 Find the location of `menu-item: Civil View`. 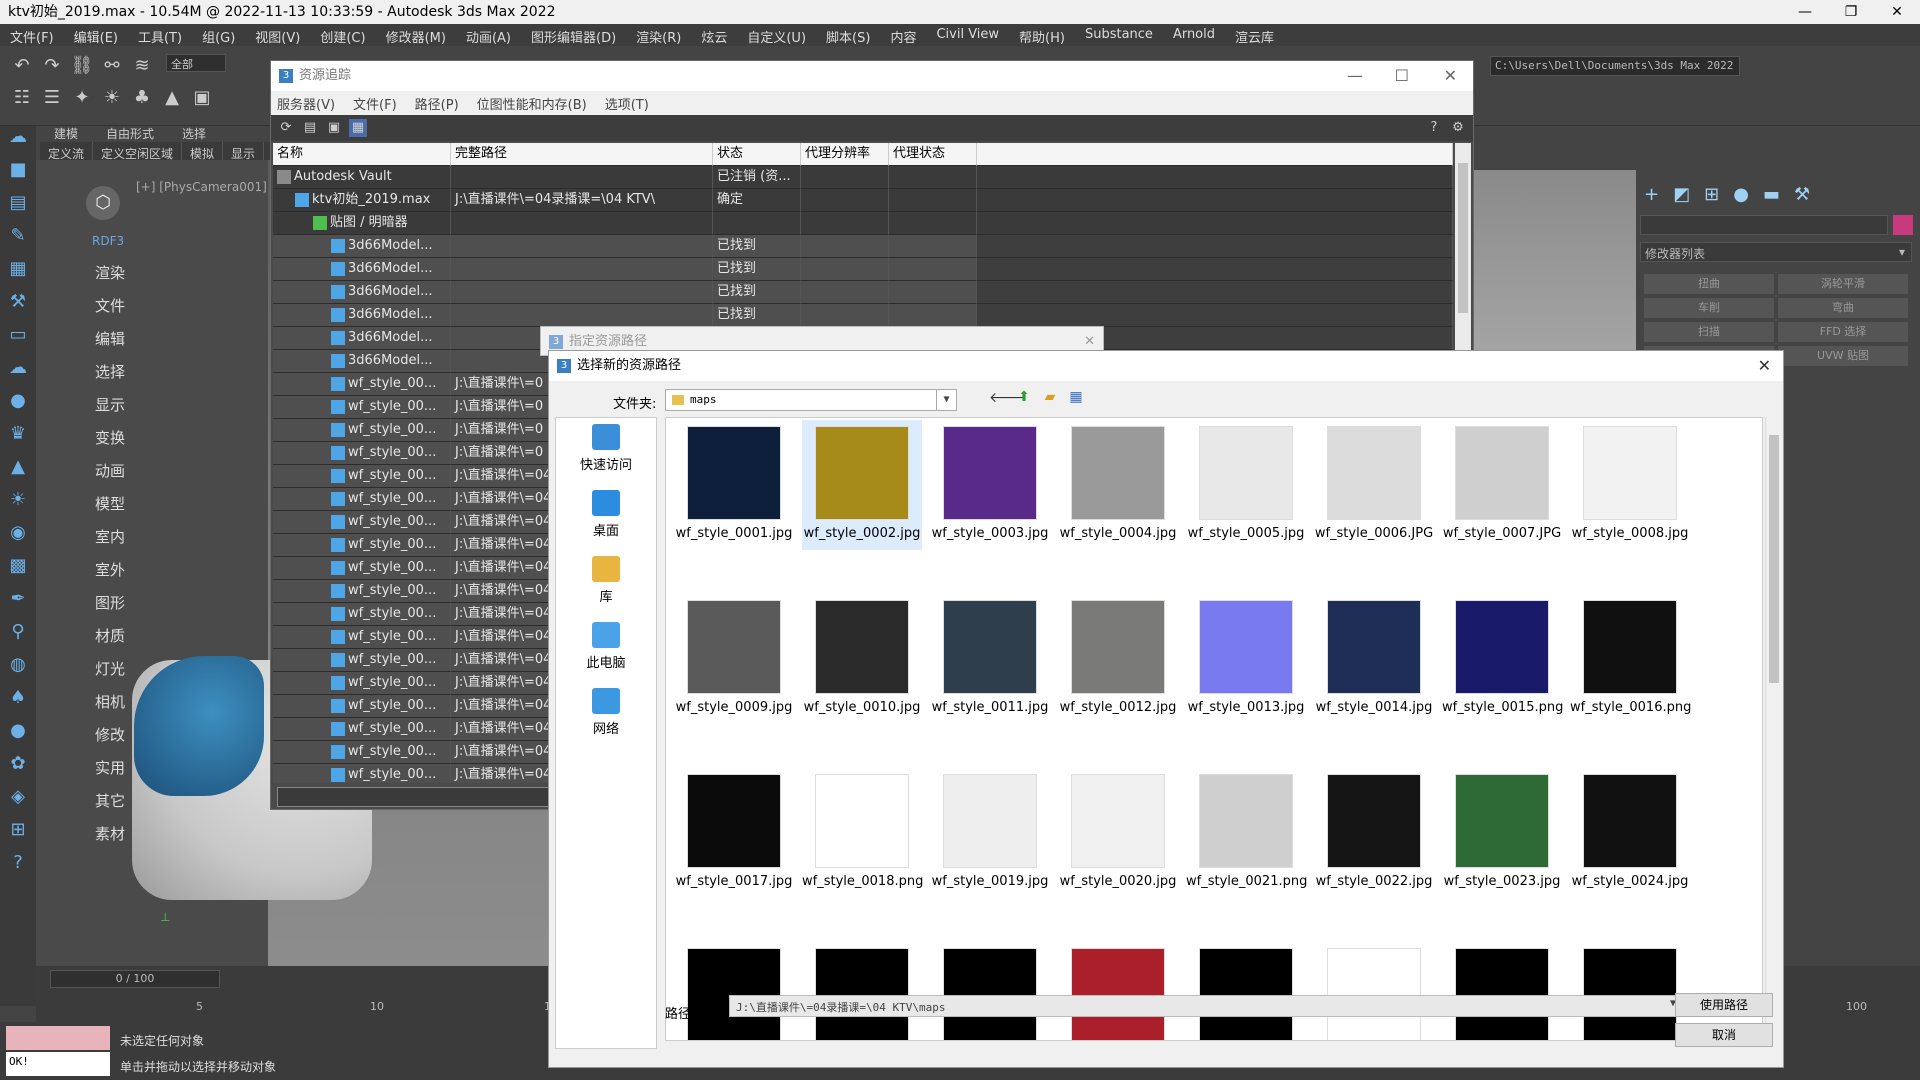

menu-item: Civil View is located at coordinates (967, 35).